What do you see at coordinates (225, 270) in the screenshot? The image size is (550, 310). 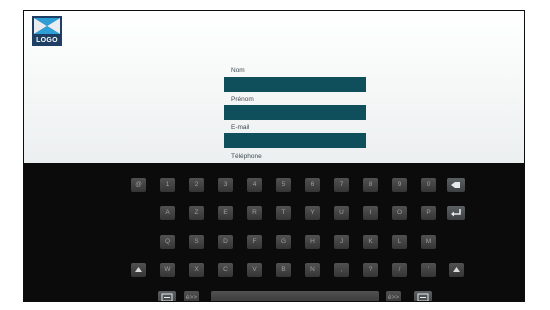 I see `key-c: C` at bounding box center [225, 270].